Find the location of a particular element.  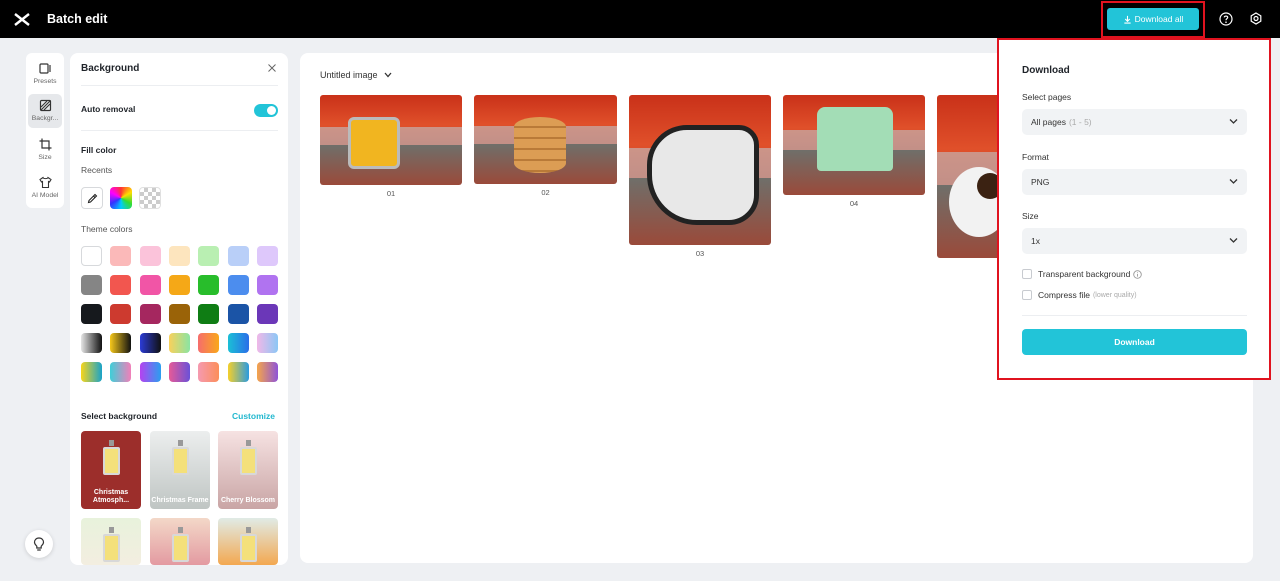

page-number: 02 is located at coordinates (545, 192).